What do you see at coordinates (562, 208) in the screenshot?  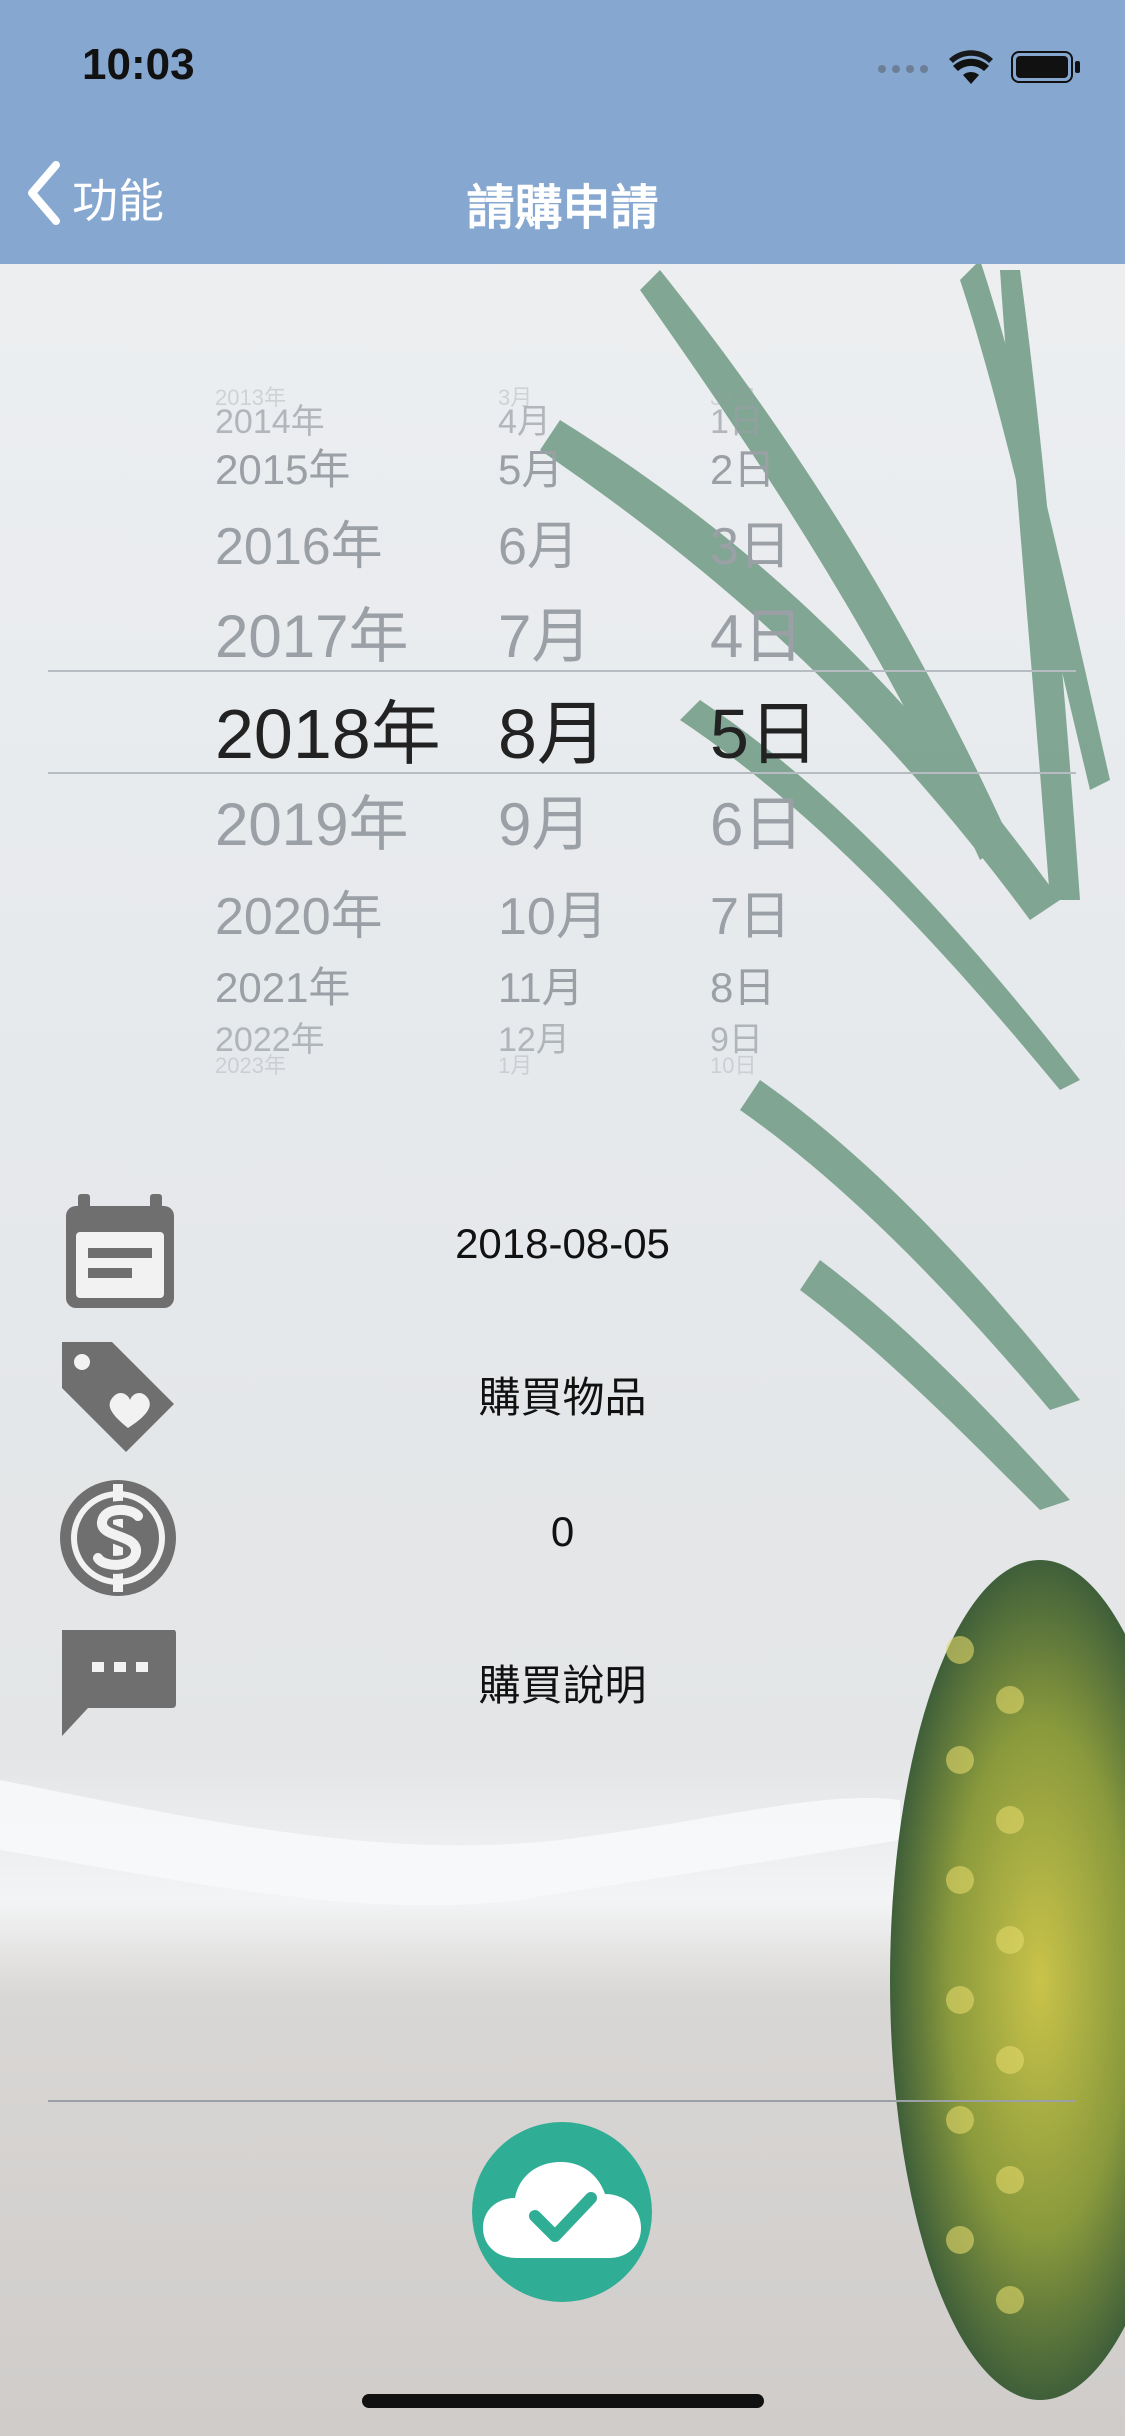 I see `page-title: 請購申請` at bounding box center [562, 208].